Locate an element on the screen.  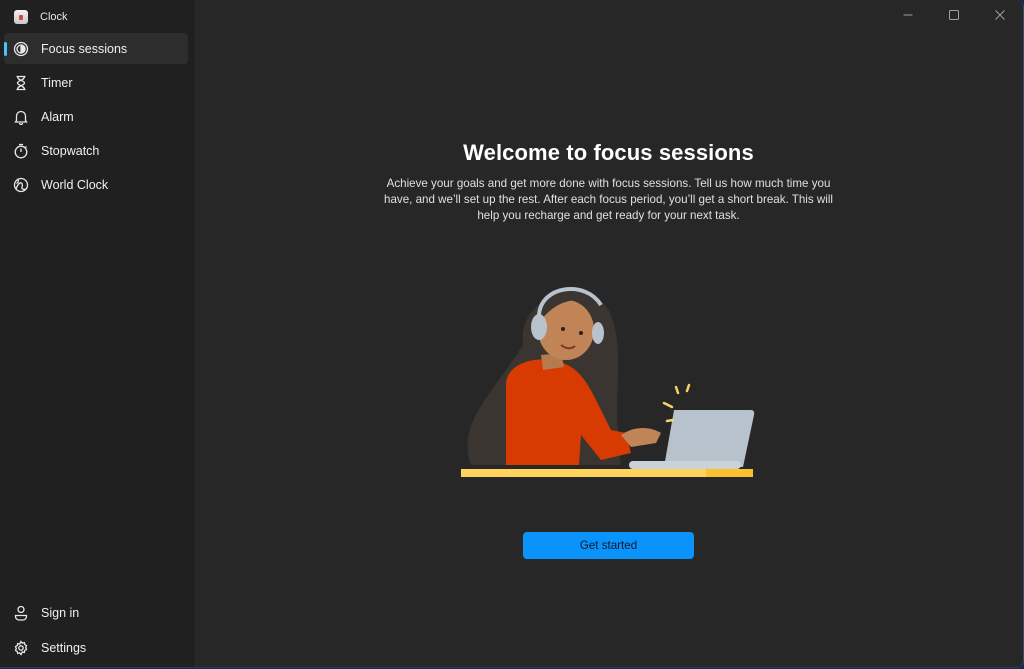
headphone-right is located at coordinates (598, 333).